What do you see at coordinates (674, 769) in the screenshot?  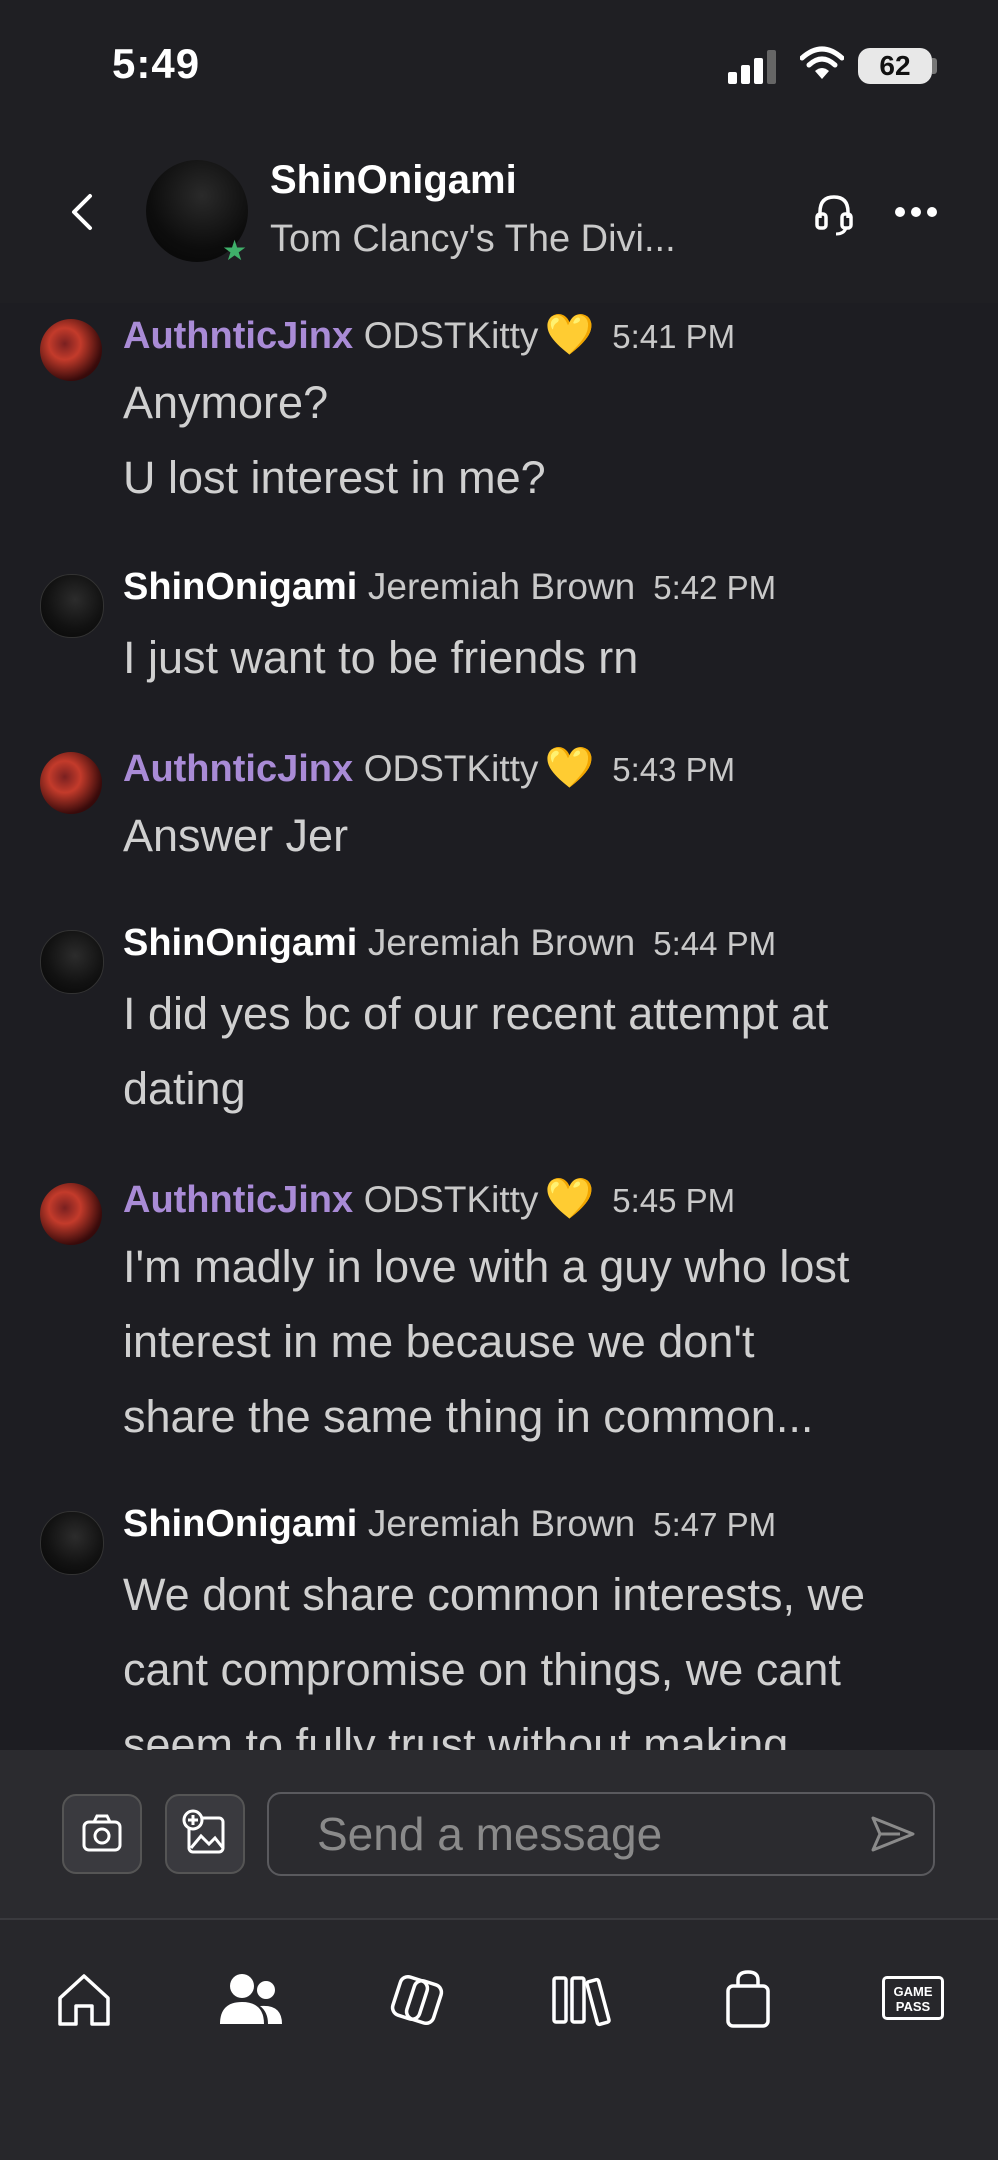 I see `message-timestamp: 5:43 PM` at bounding box center [674, 769].